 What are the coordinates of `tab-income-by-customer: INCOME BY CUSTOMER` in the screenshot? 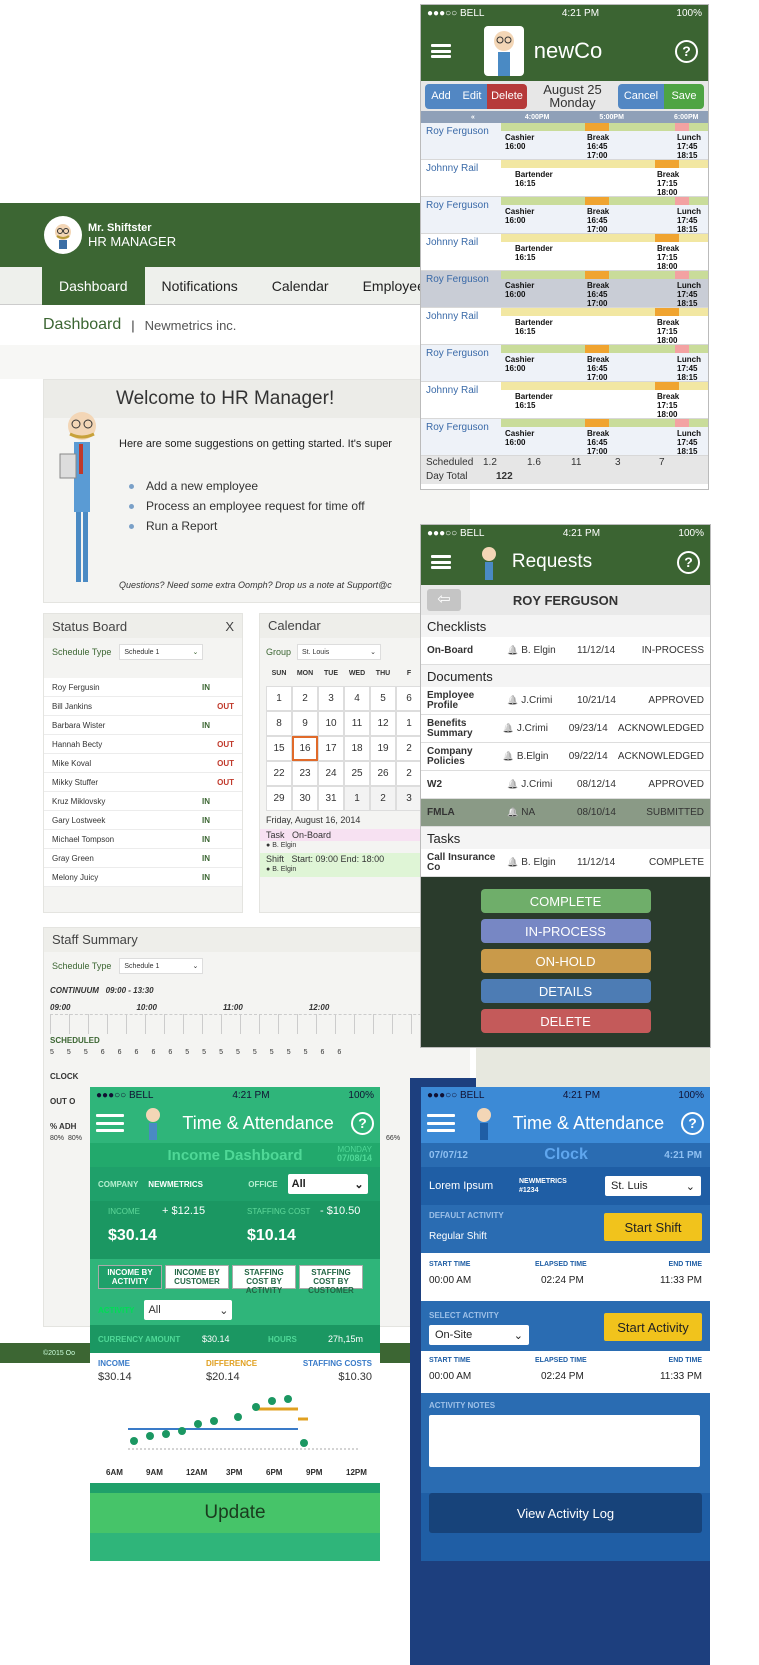 It's located at (197, 1277).